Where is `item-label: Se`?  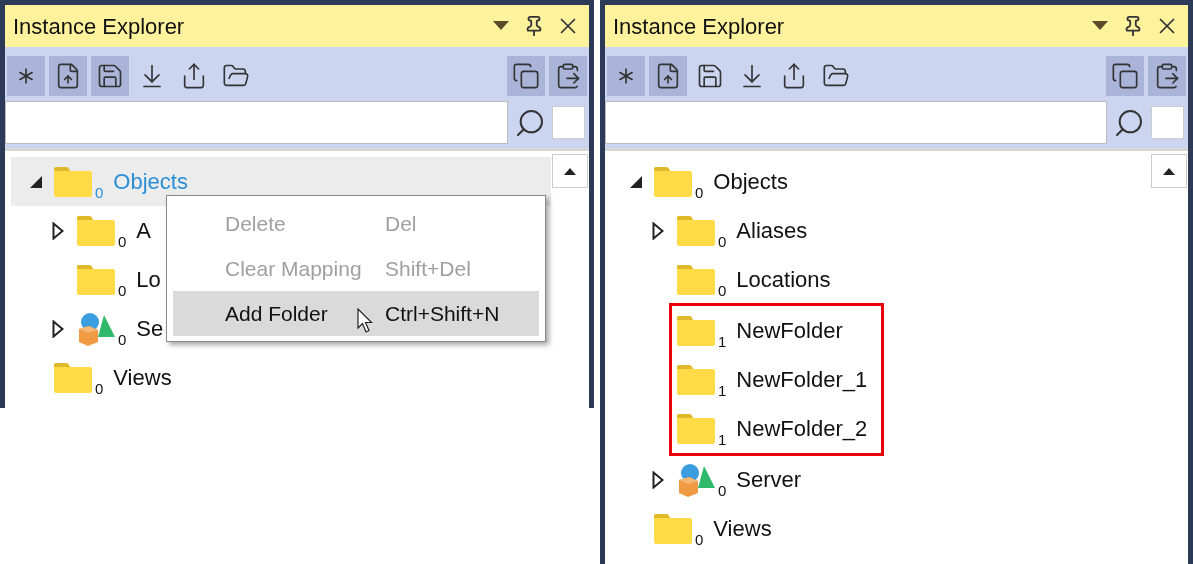
item-label: Se is located at coordinates (150, 329).